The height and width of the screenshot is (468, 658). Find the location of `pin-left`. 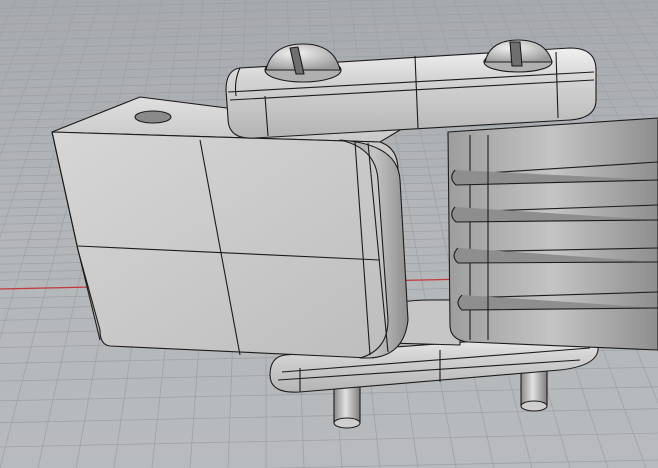

pin-left is located at coordinates (347, 405).